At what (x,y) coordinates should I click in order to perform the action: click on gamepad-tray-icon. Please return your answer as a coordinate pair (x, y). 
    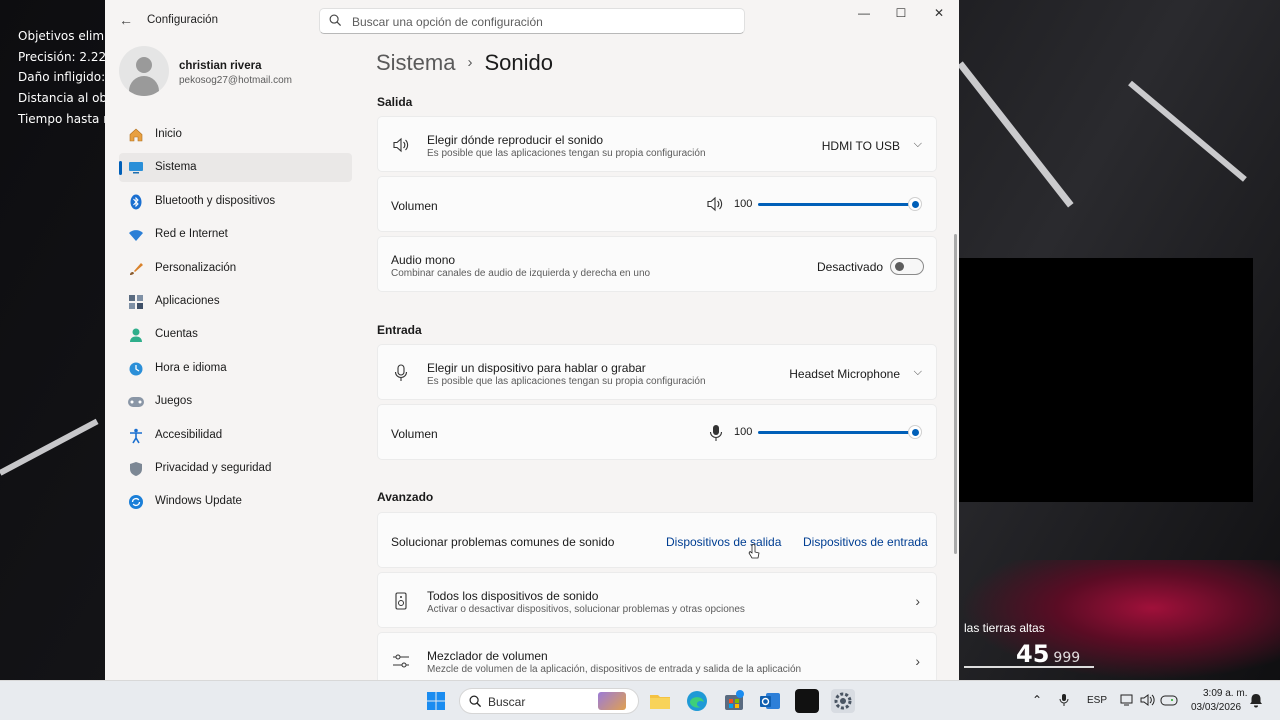
    Looking at the image, I should click on (1169, 702).